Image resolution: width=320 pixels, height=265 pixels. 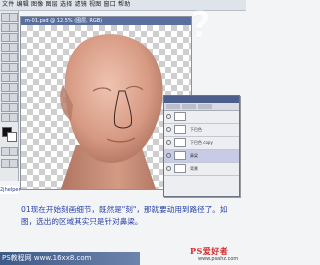 I want to click on magic-wand-tool-icon, so click(x=13, y=27).